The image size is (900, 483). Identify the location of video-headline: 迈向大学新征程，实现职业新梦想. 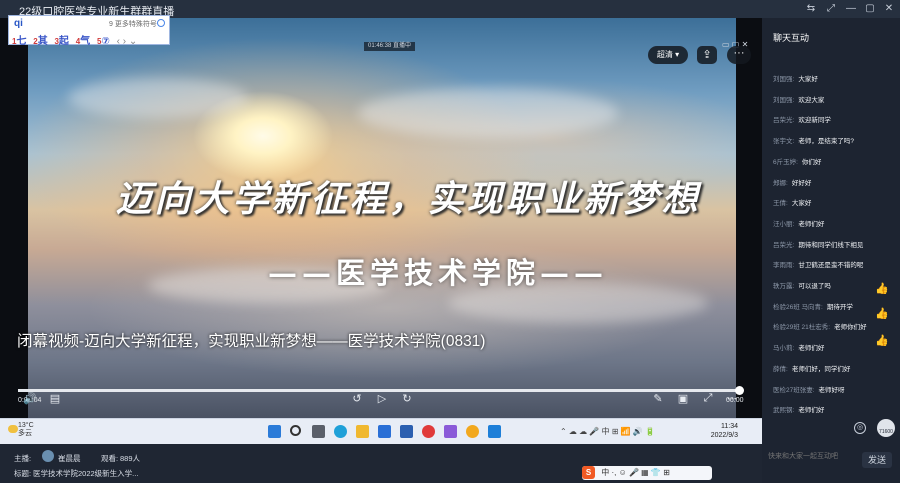
(408, 199).